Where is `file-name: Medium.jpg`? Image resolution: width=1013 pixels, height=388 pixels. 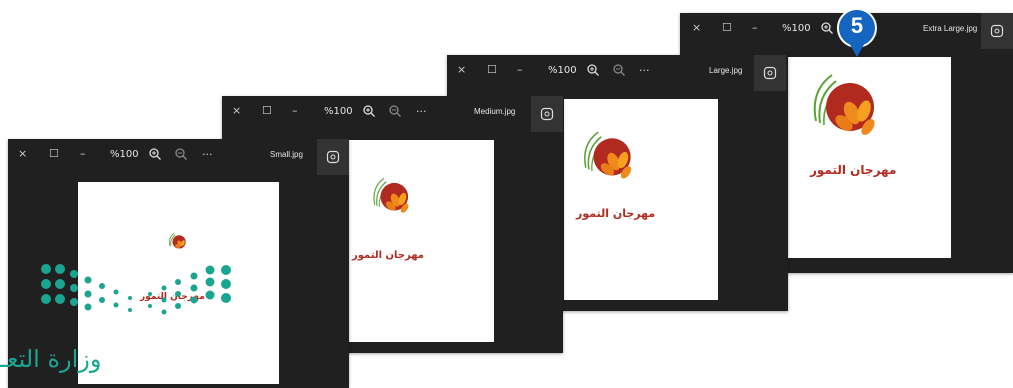
file-name: Medium.jpg is located at coordinates (495, 111).